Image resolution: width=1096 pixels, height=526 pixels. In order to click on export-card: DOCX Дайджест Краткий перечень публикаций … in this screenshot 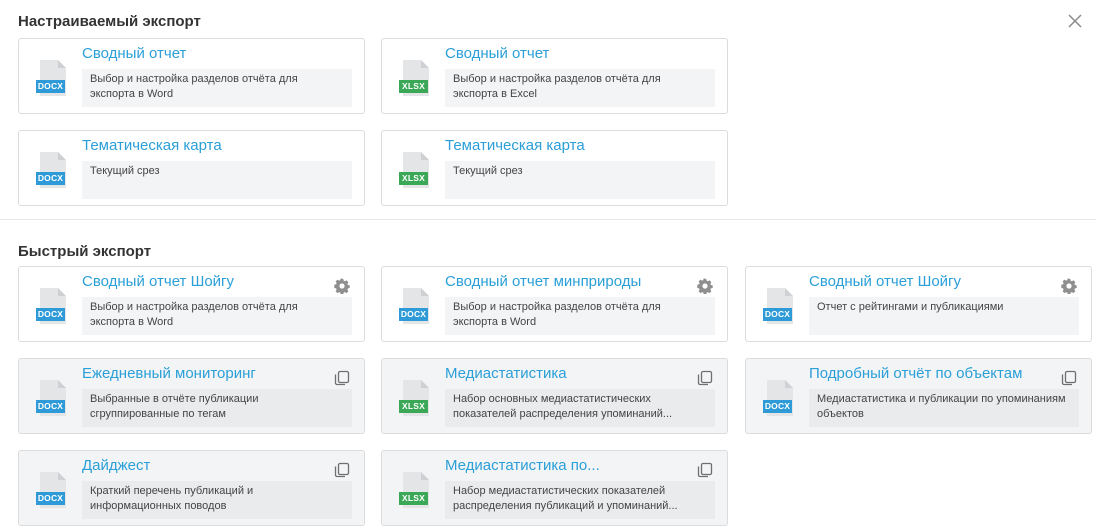, I will do `click(191, 488)`.